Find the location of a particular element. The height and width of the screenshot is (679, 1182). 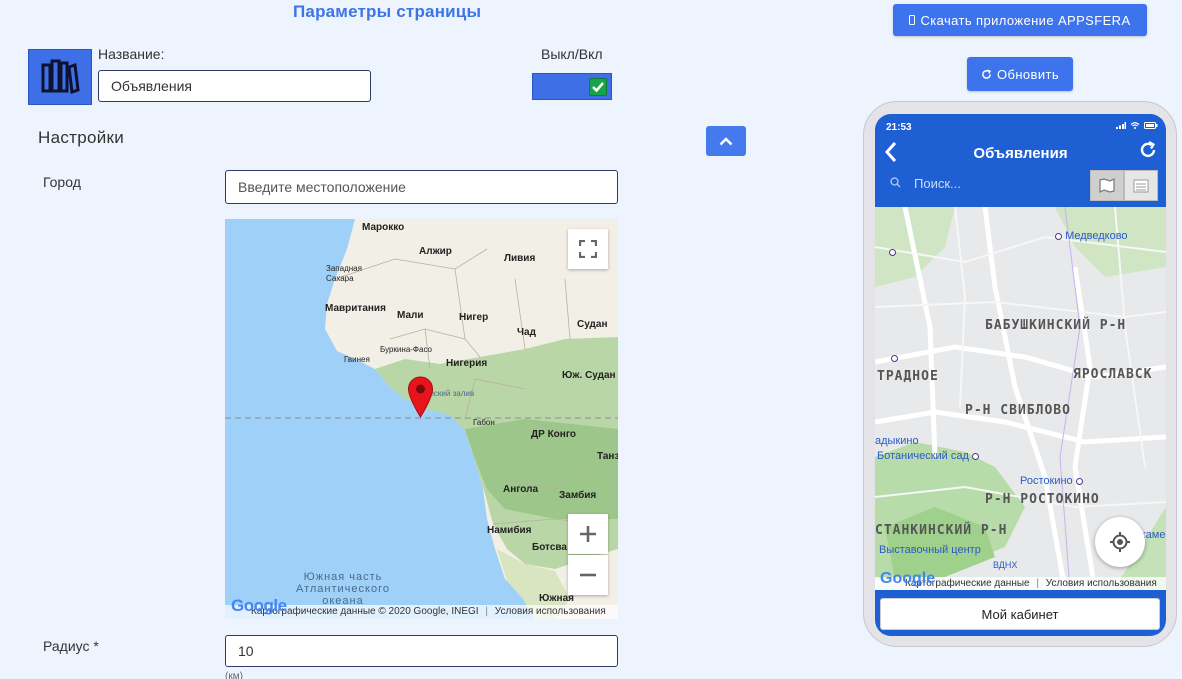

scroll-up-button is located at coordinates (726, 141).